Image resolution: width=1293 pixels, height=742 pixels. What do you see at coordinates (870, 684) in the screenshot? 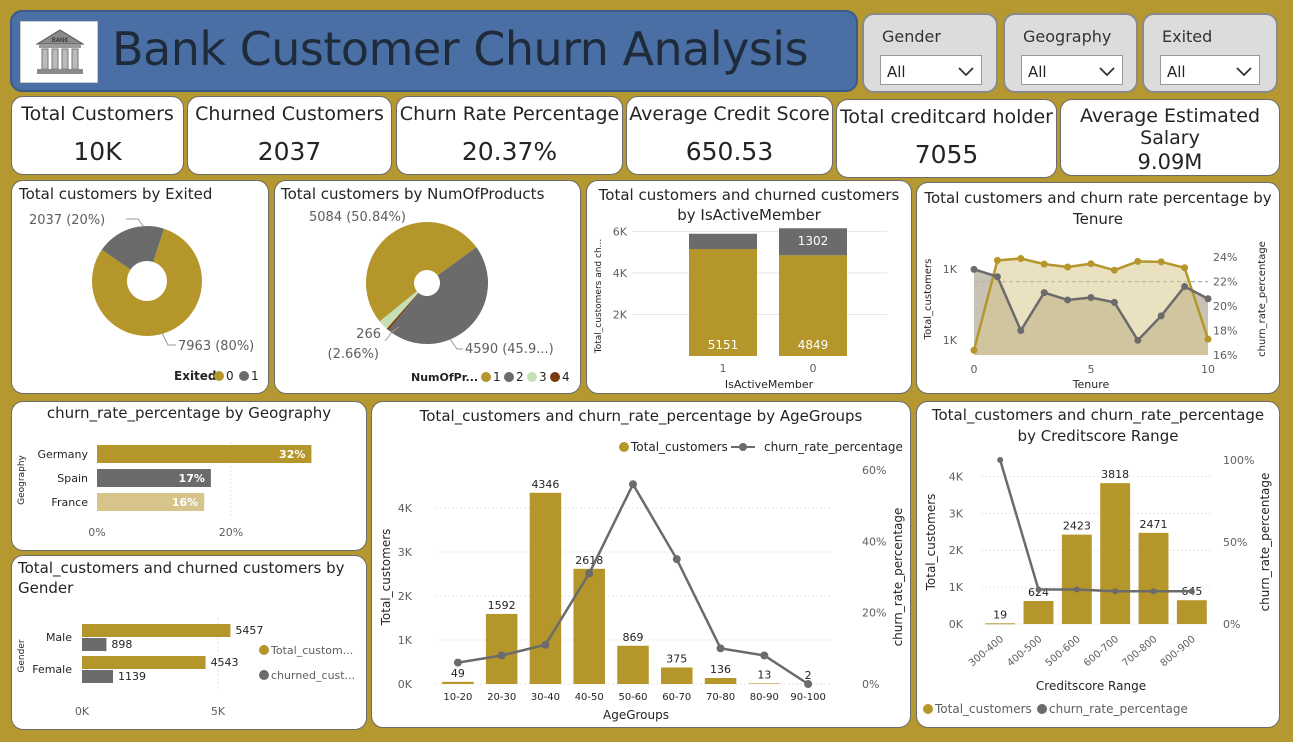
I see `y2-tick-label: 0%` at bounding box center [870, 684].